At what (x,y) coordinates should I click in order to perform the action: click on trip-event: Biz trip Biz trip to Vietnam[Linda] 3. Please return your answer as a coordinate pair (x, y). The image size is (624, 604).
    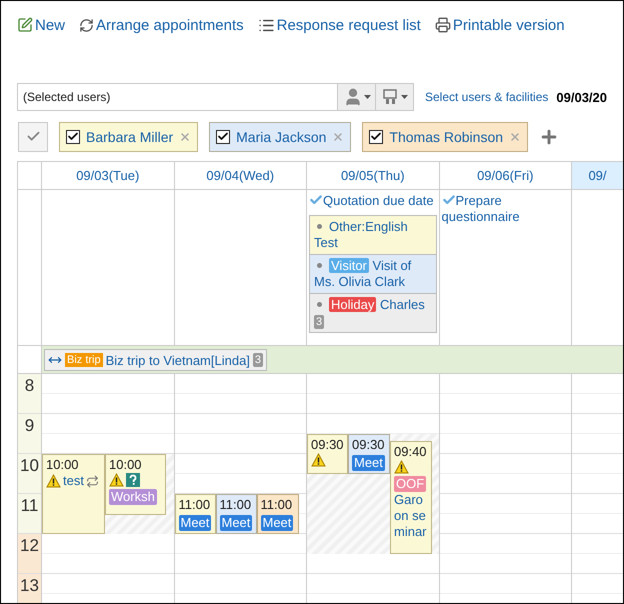
    Looking at the image, I should click on (156, 360).